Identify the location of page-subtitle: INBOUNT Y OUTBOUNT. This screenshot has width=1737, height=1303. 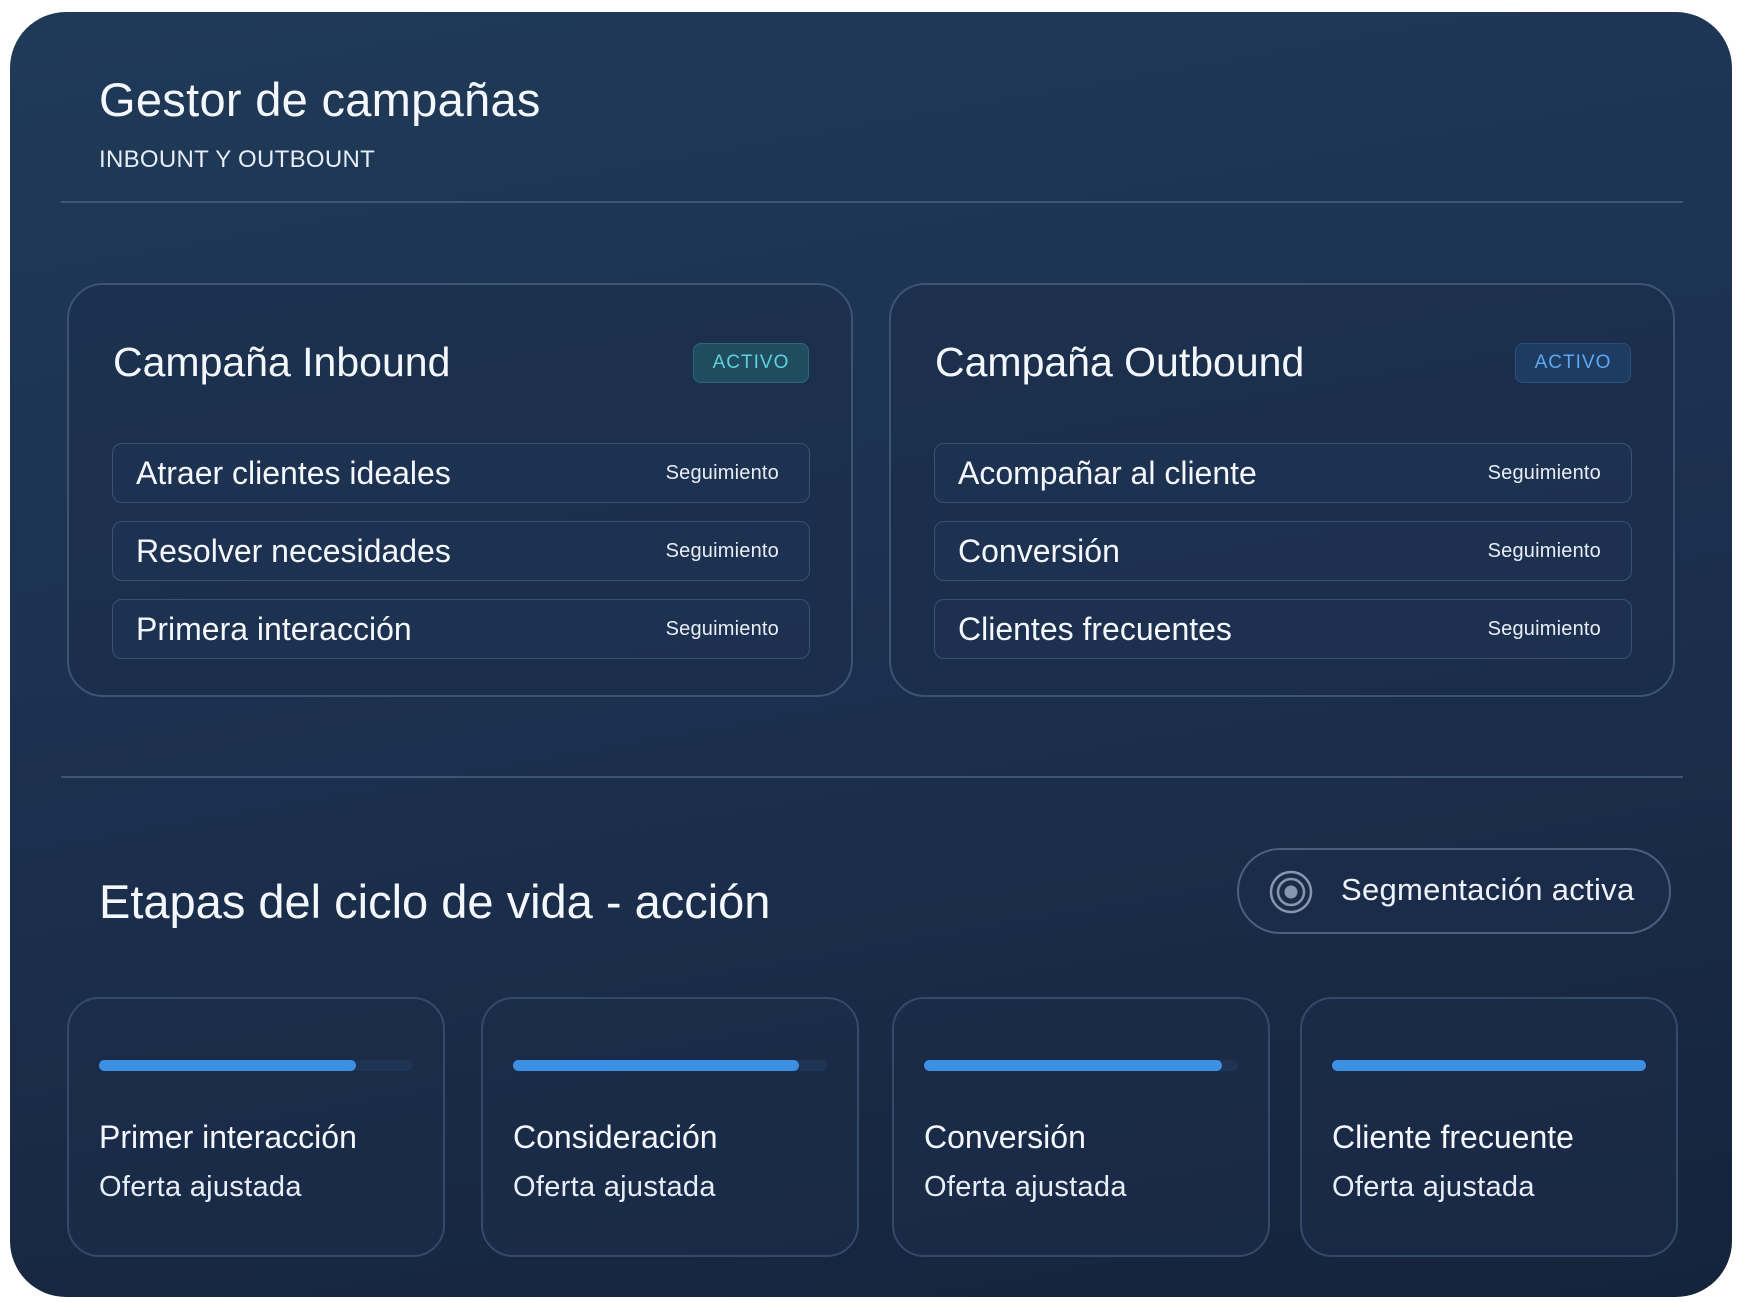
(237, 159).